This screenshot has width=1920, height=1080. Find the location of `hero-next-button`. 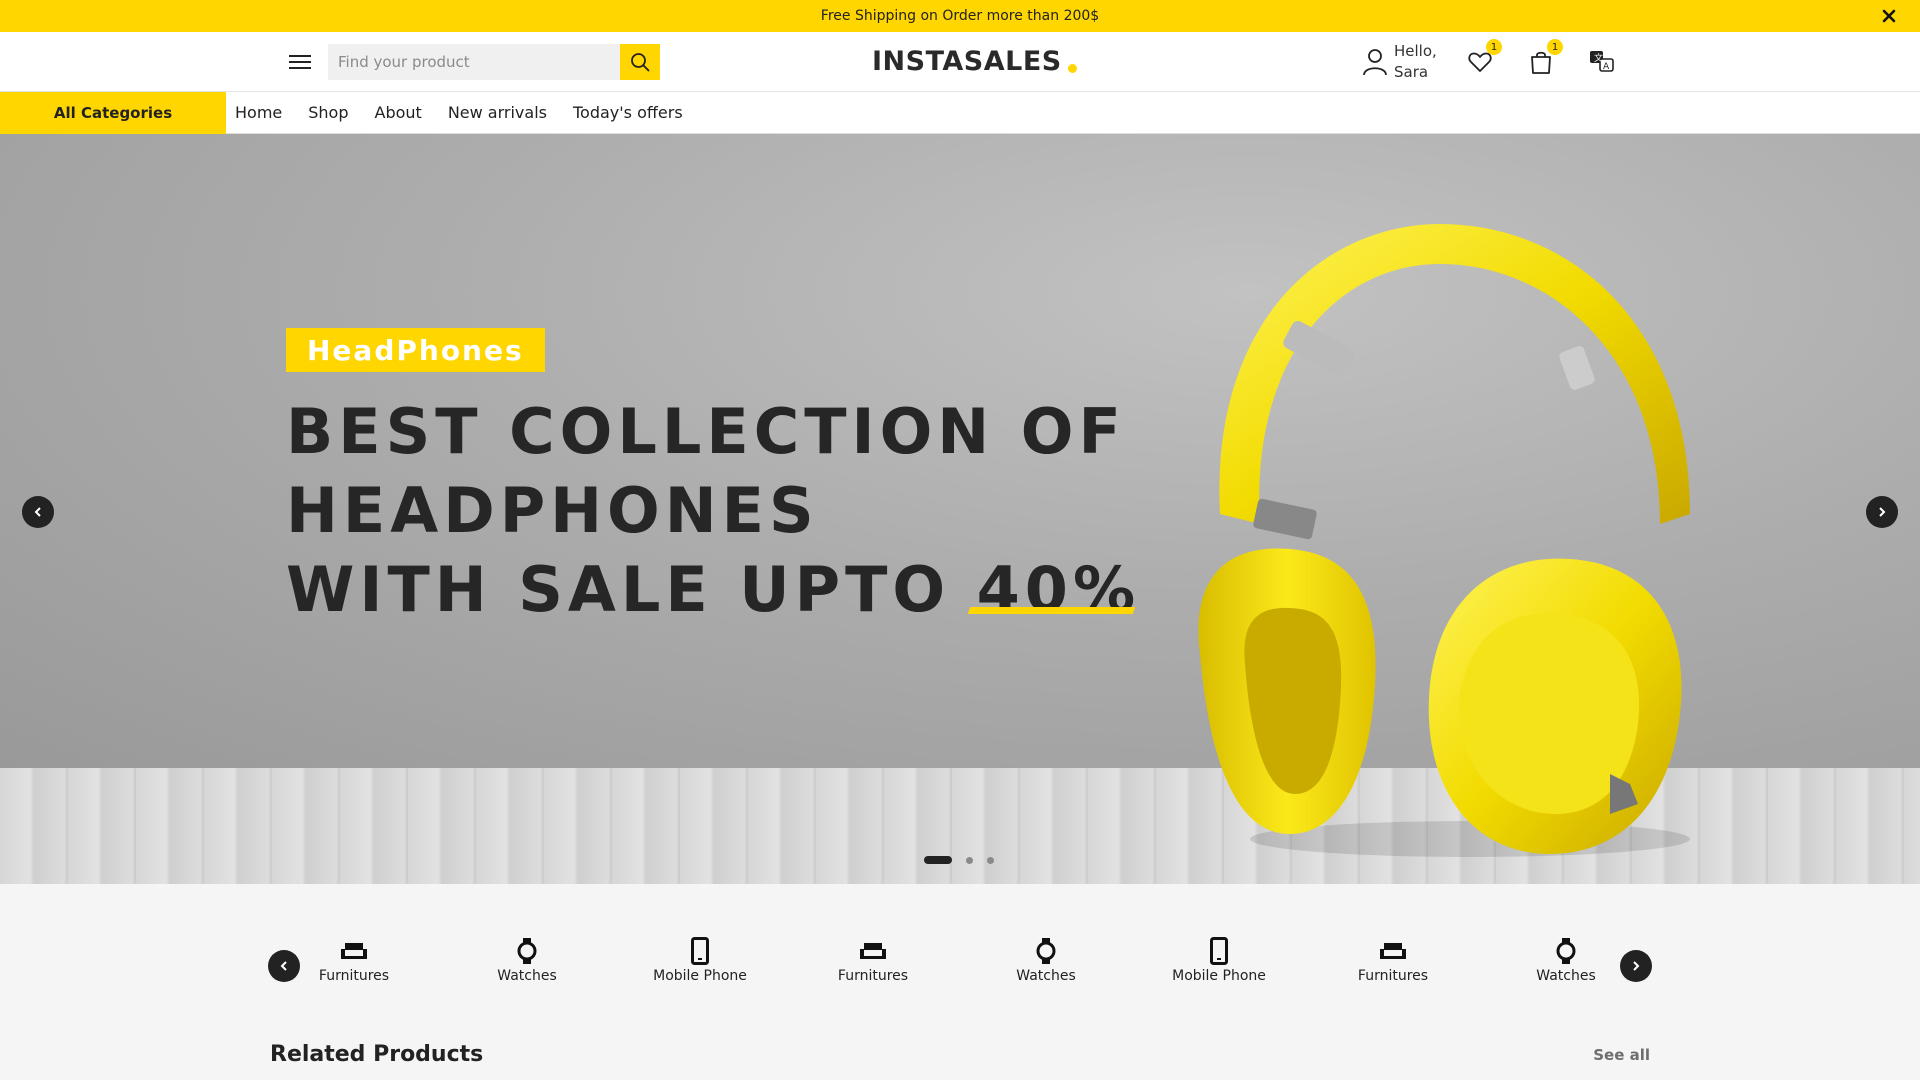

hero-next-button is located at coordinates (1882, 512).